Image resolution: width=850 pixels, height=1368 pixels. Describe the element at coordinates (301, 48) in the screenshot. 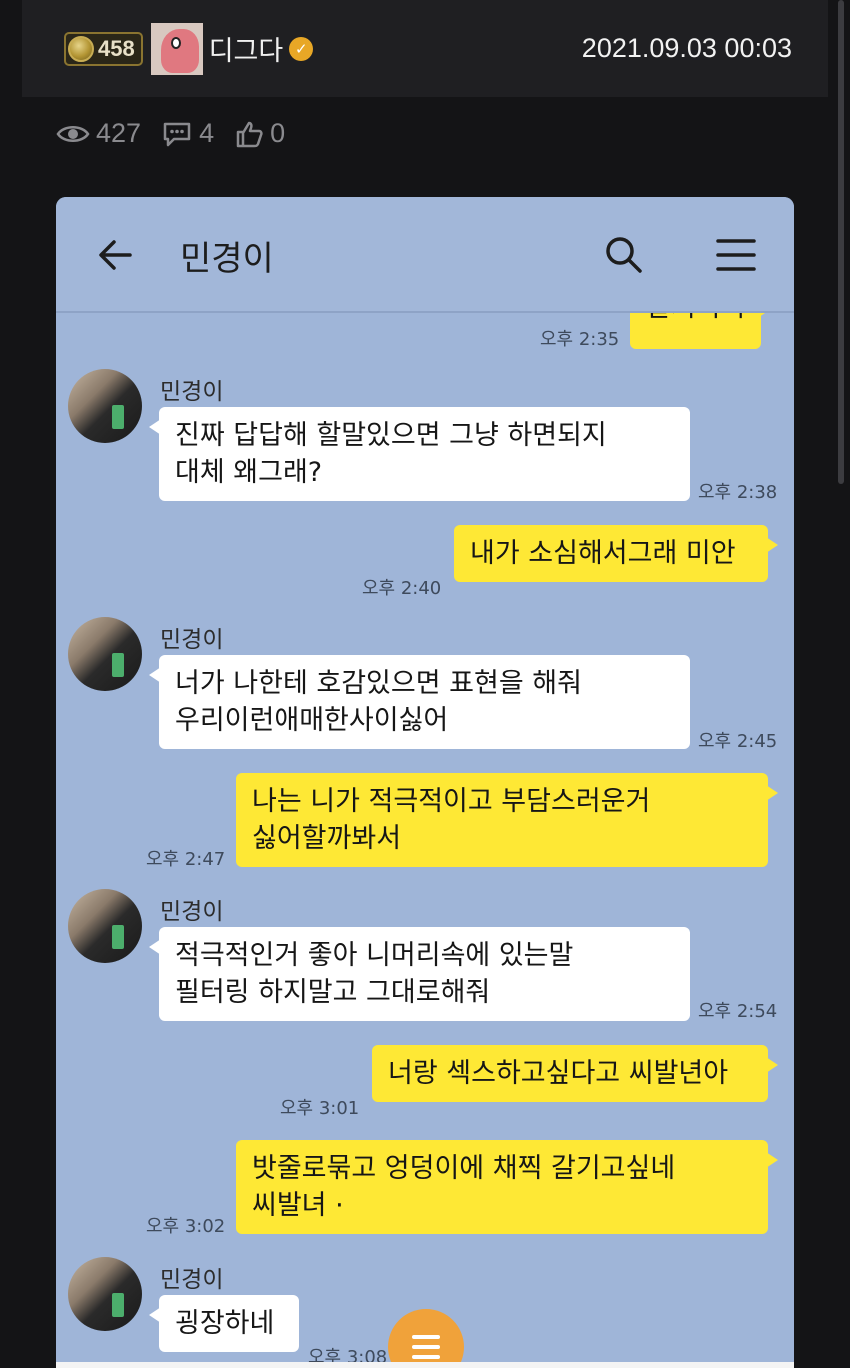

I see `verified-badge-icon: ✓` at that location.